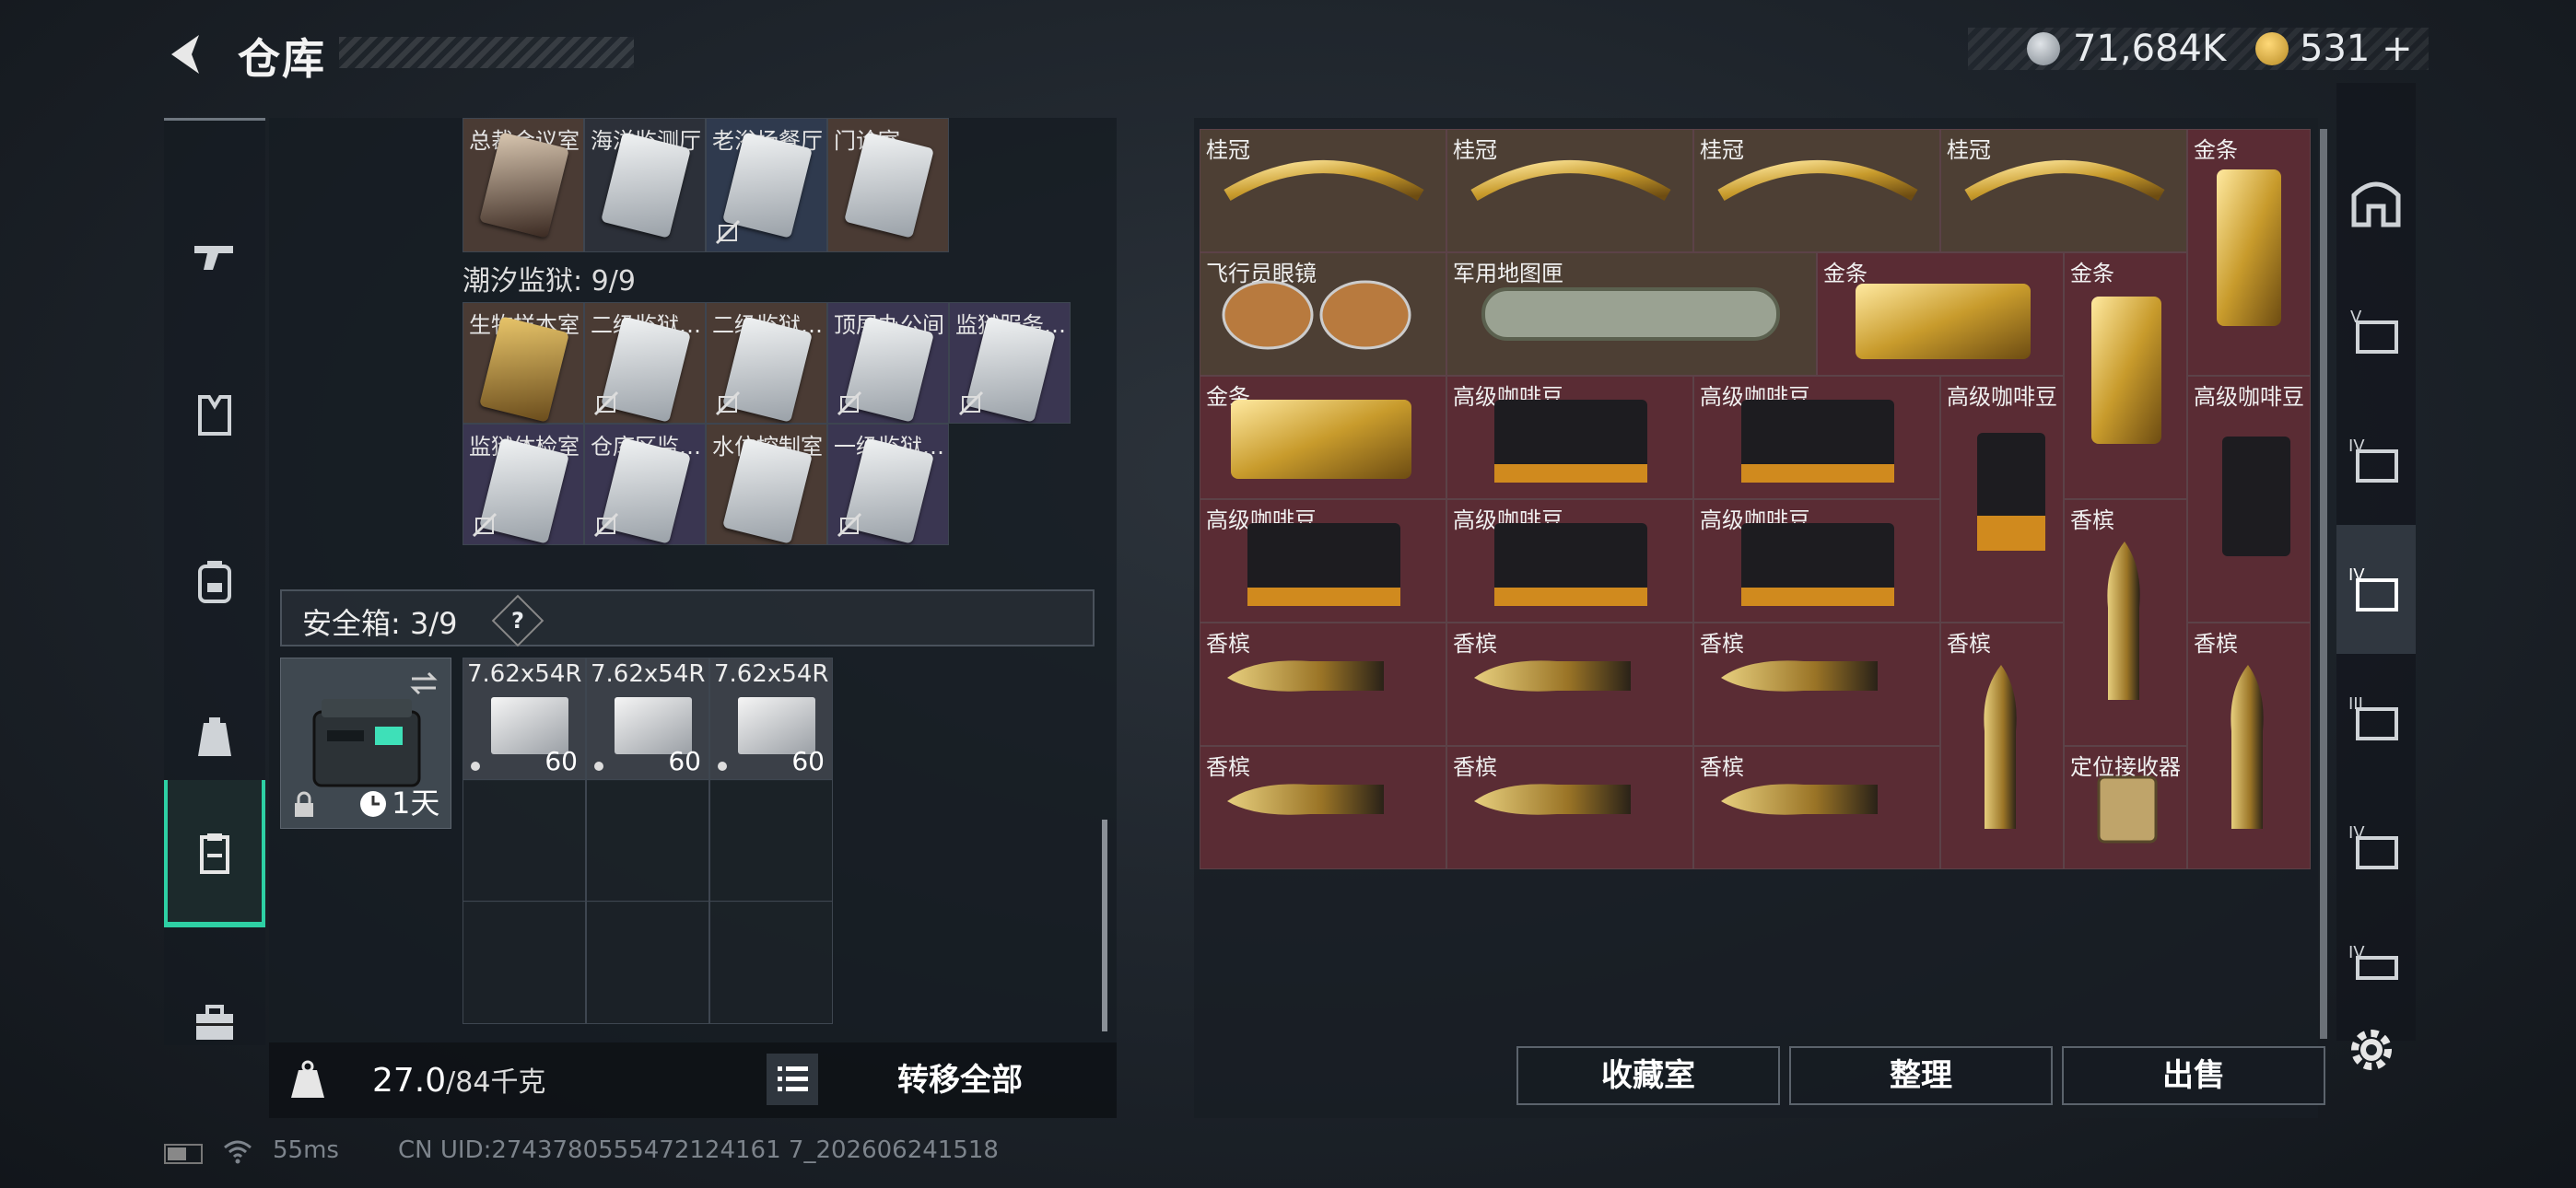 Image resolution: width=2576 pixels, height=1188 pixels. Describe the element at coordinates (423, 683) in the screenshot. I see `swap-icon` at that location.